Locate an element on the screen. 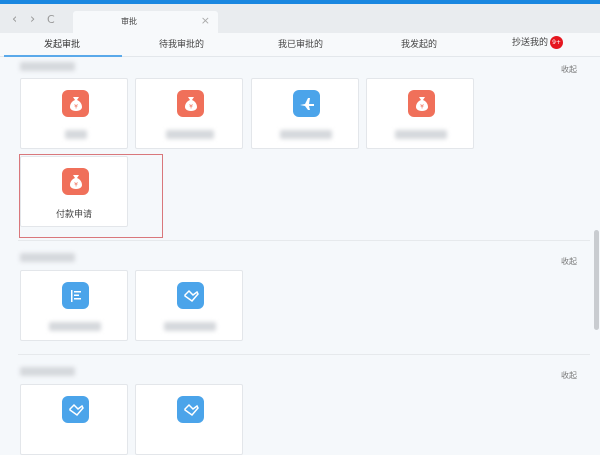 This screenshot has width=600, height=455. browser-tab-title: 审批 is located at coordinates (129, 21).